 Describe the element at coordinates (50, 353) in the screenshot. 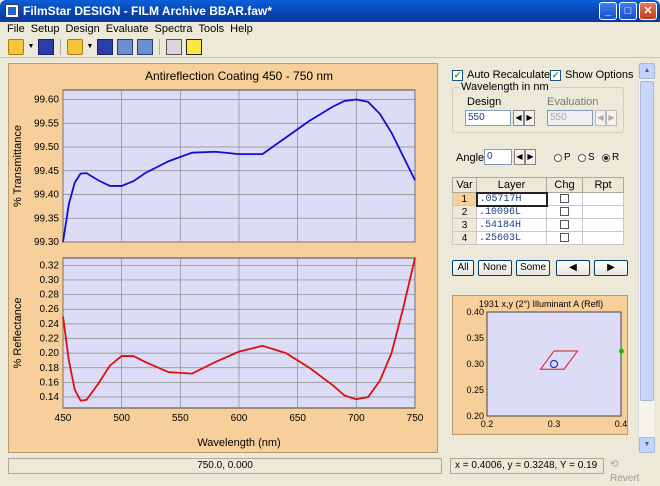

I see `y-tick-label: 0.20` at that location.